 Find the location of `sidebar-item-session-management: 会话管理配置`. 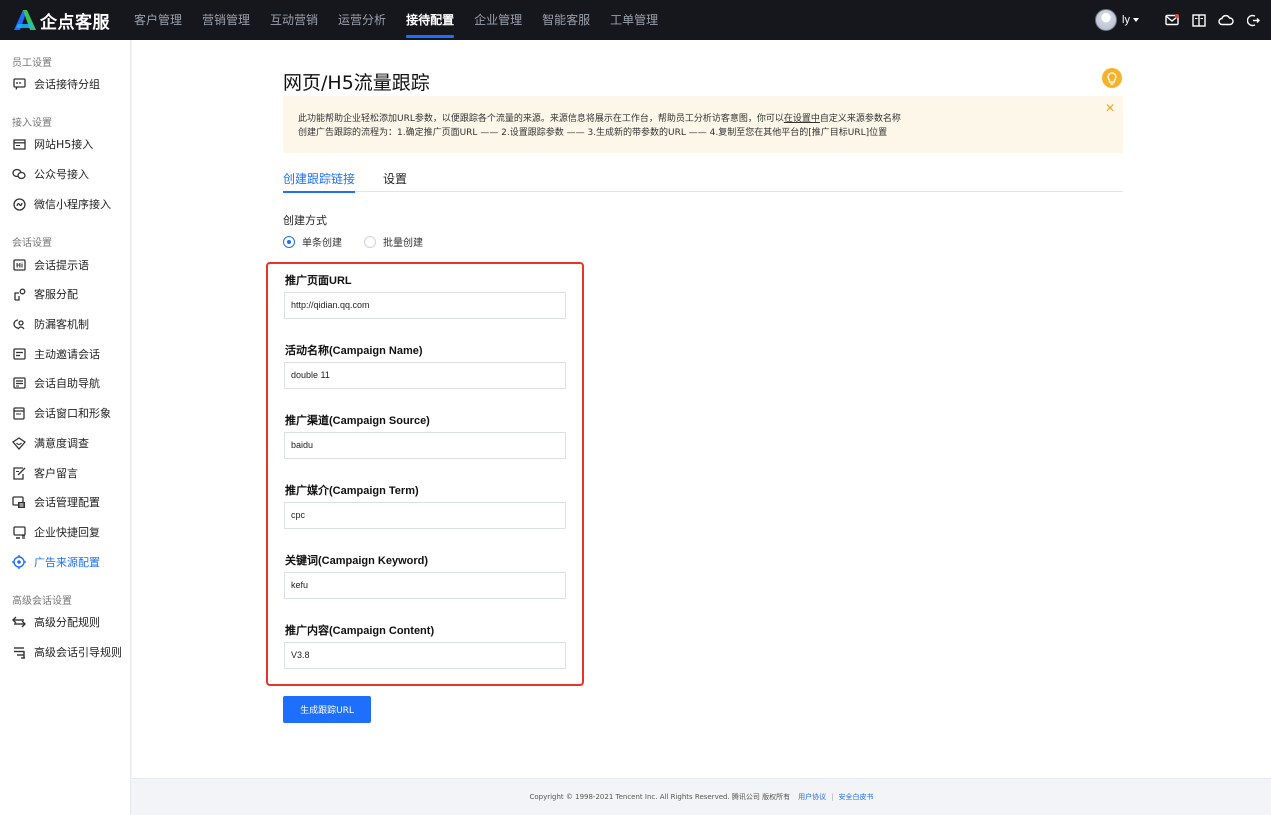

sidebar-item-session-management: 会话管理配置 is located at coordinates (65, 502).